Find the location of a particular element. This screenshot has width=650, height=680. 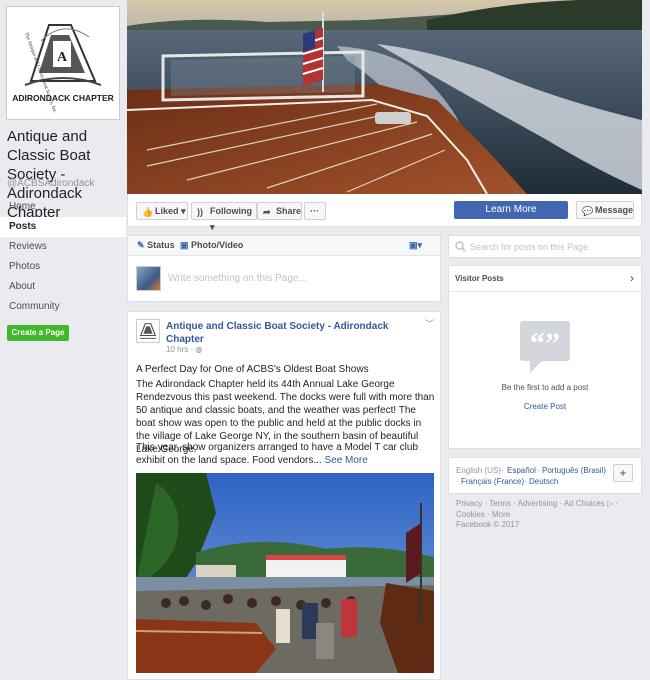

nav-item-community: Community is located at coordinates (63, 307).